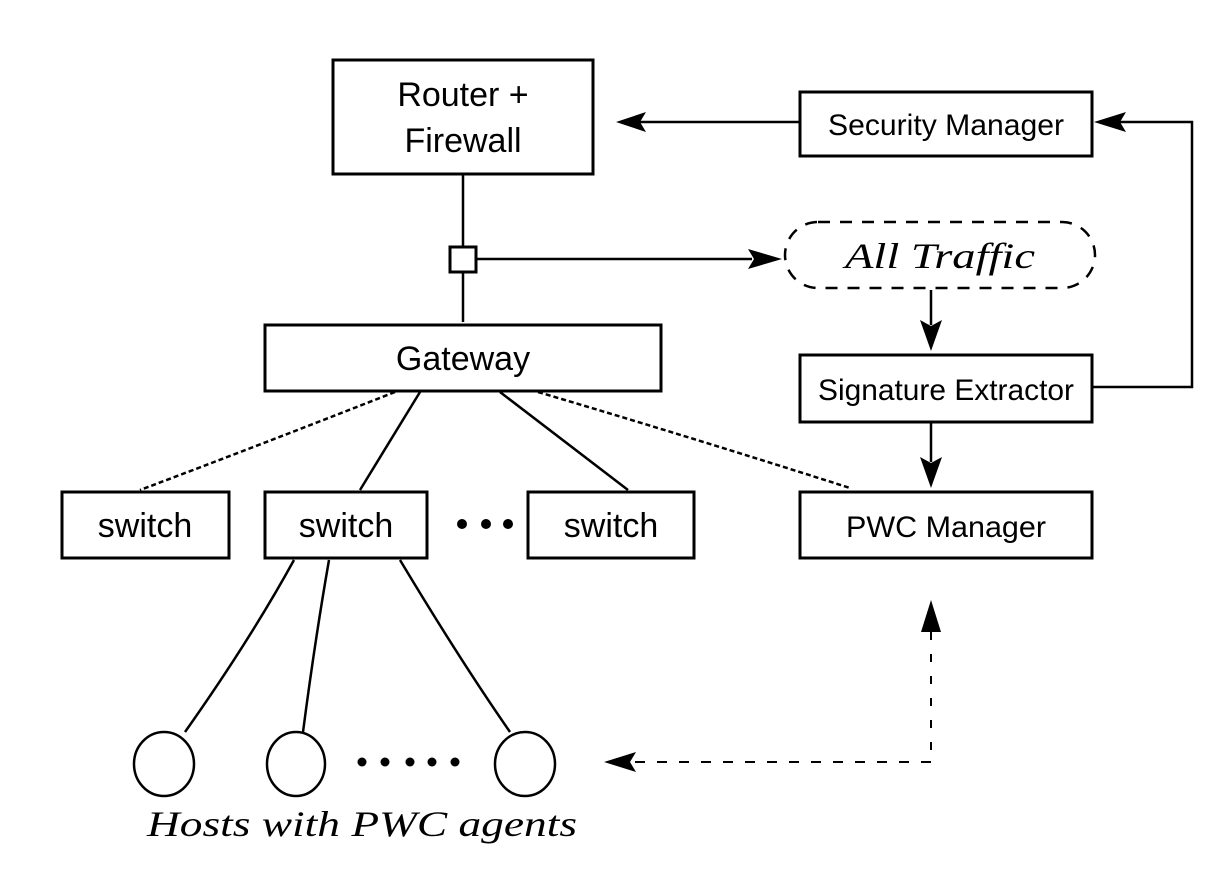 The height and width of the screenshot is (872, 1205). I want to click on node-pwc-manager: PWC Manager, so click(946, 525).